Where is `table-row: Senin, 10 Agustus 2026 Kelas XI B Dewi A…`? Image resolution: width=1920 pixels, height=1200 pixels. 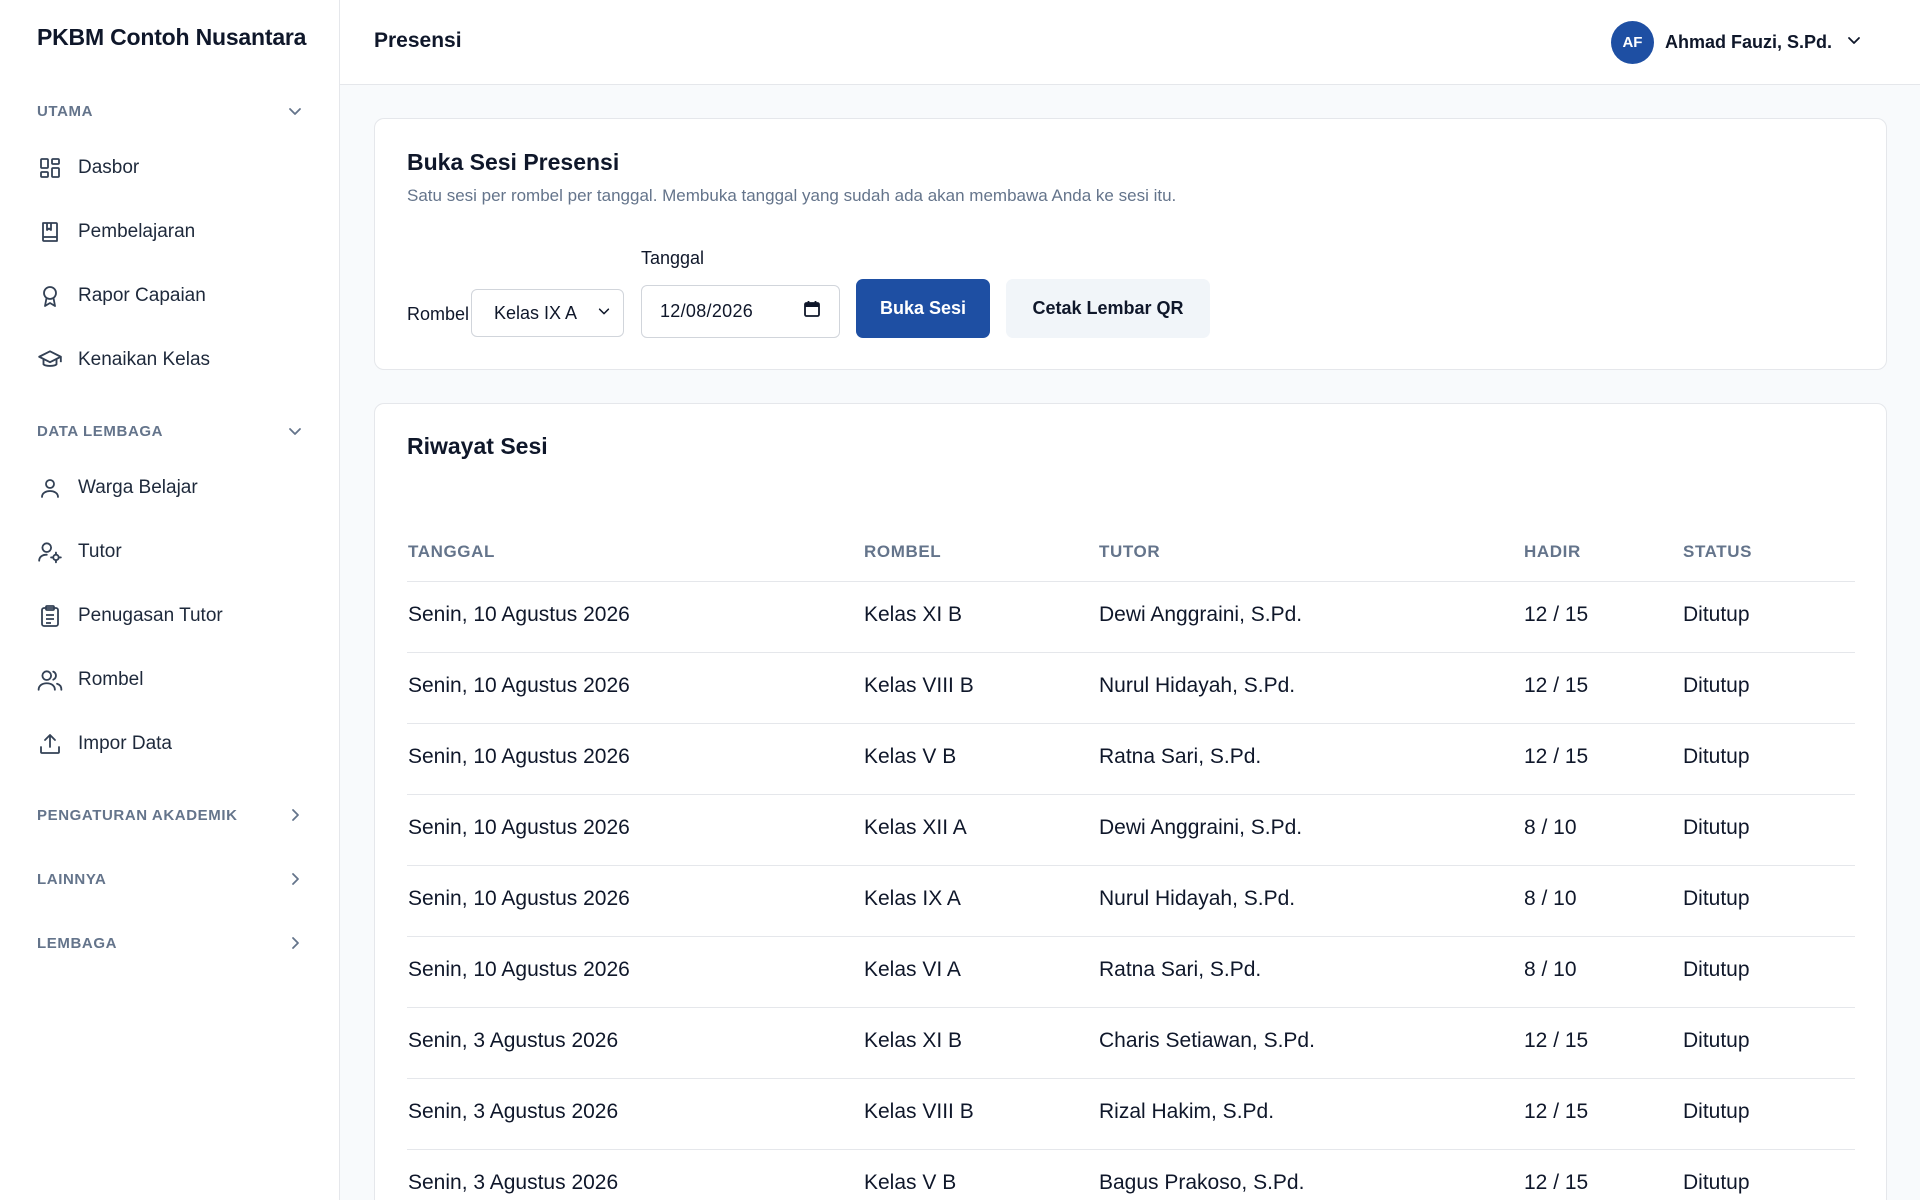
table-row: Senin, 10 Agustus 2026 Kelas XI B Dewi A… is located at coordinates (1131, 617).